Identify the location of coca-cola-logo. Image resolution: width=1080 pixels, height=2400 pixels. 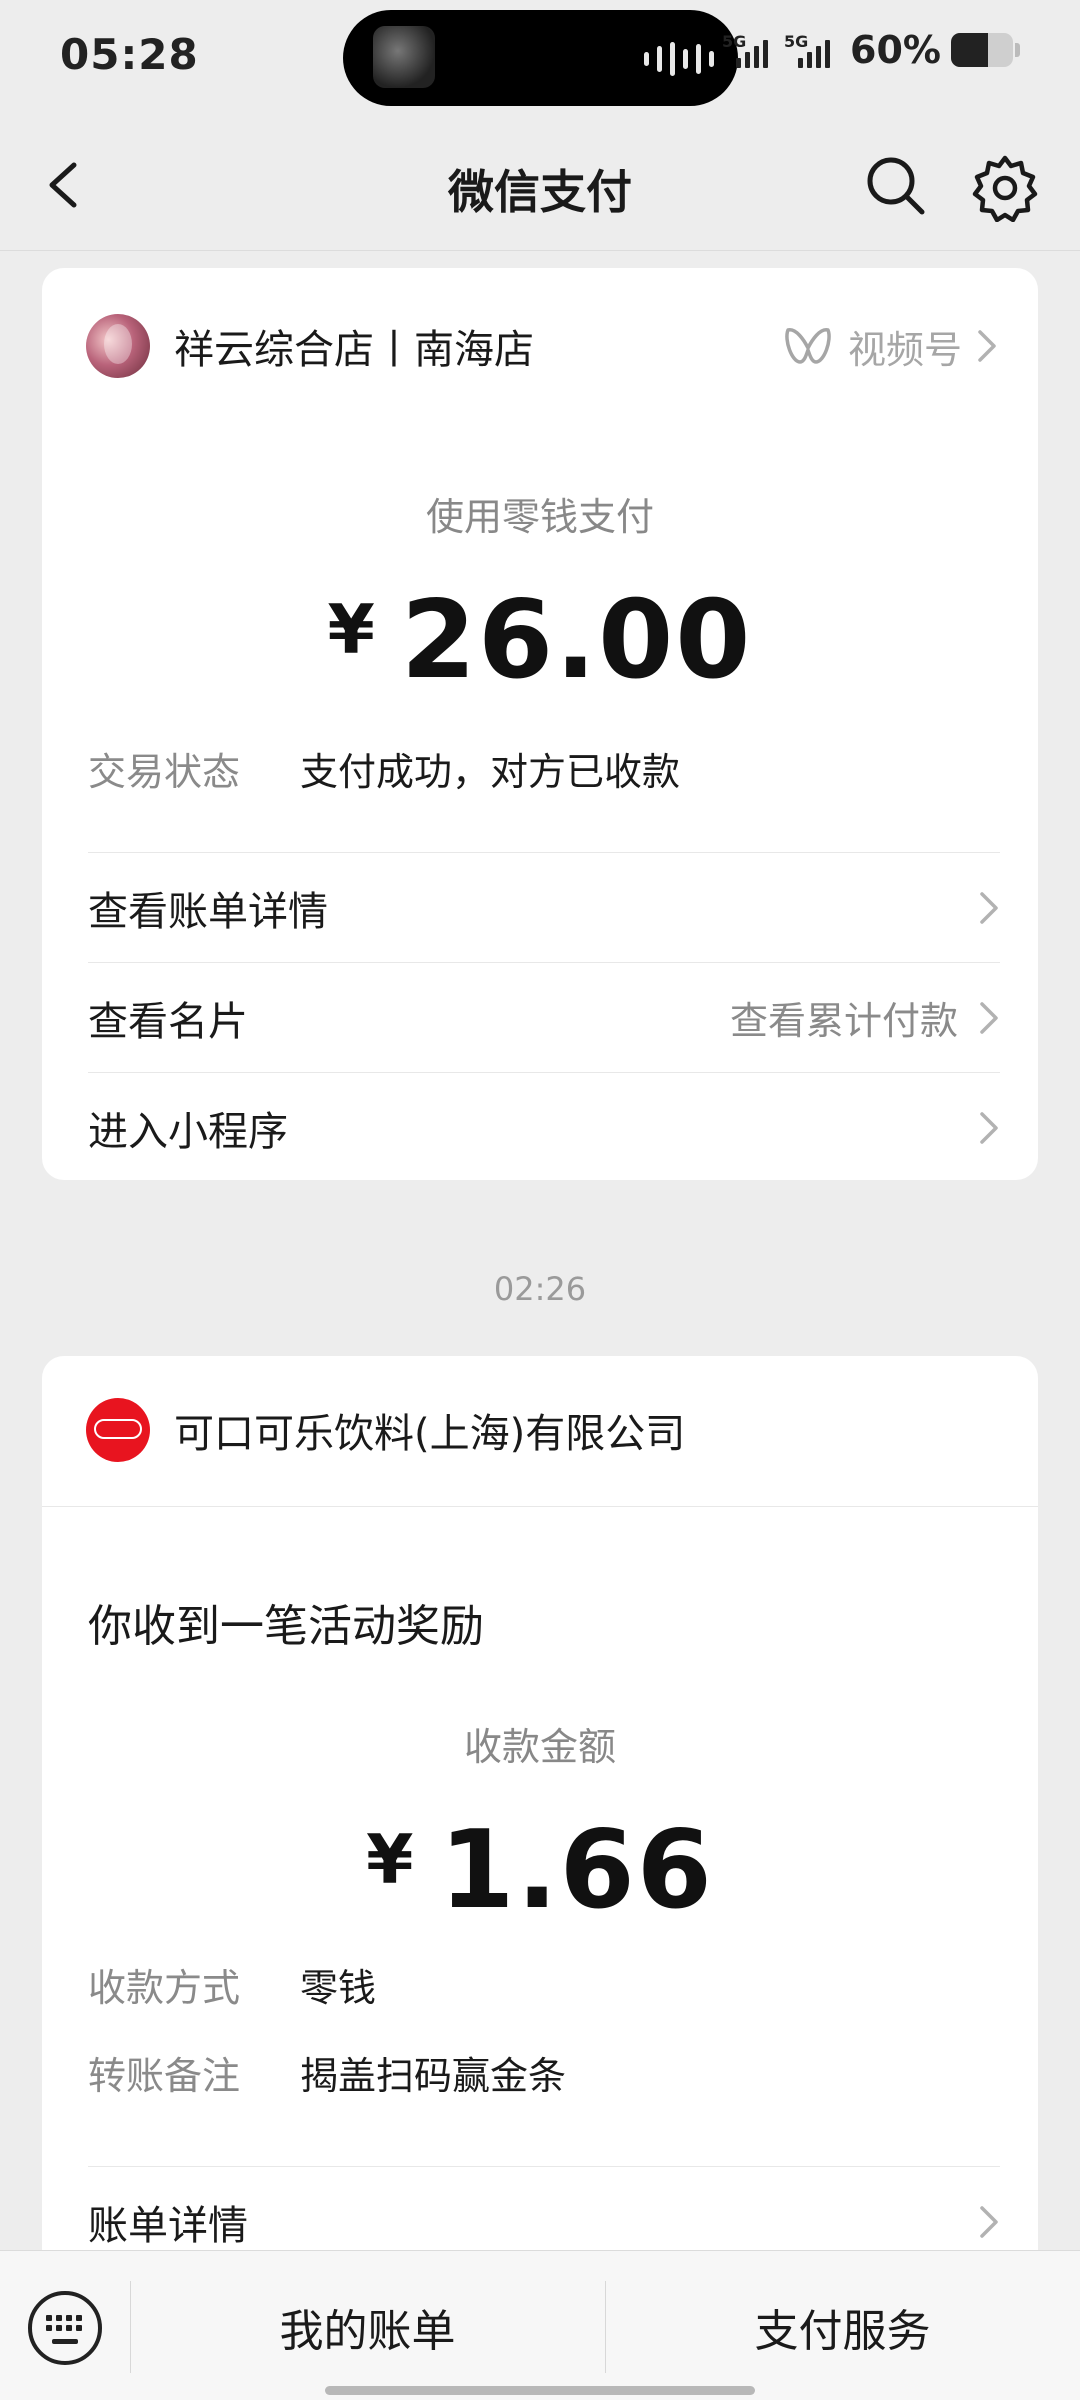
(118, 1430).